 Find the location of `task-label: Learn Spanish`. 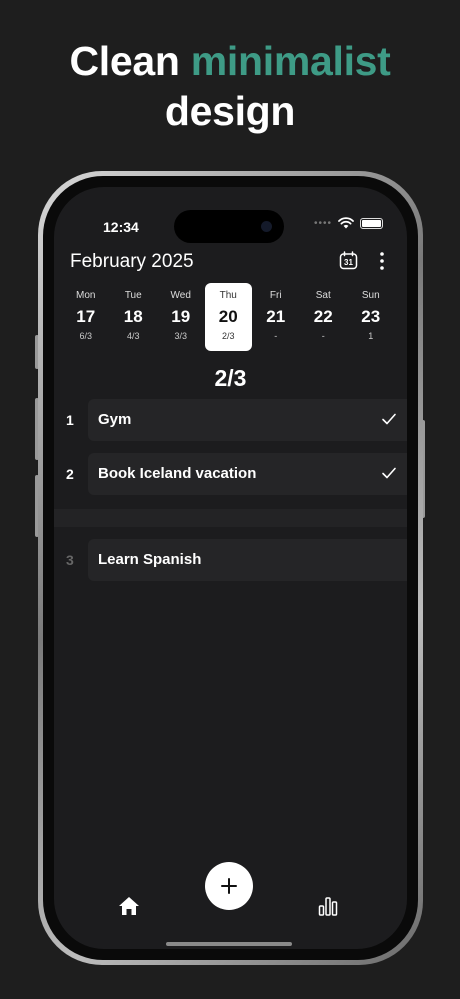

task-label: Learn Spanish is located at coordinates (150, 559).